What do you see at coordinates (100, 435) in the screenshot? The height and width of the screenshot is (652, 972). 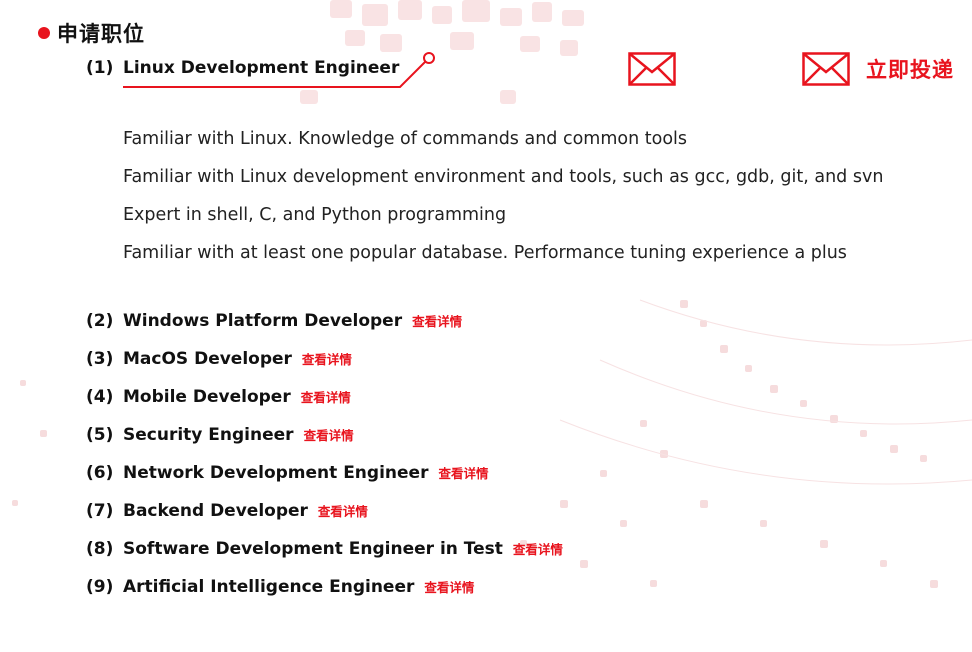 I see `job-number: (5)` at bounding box center [100, 435].